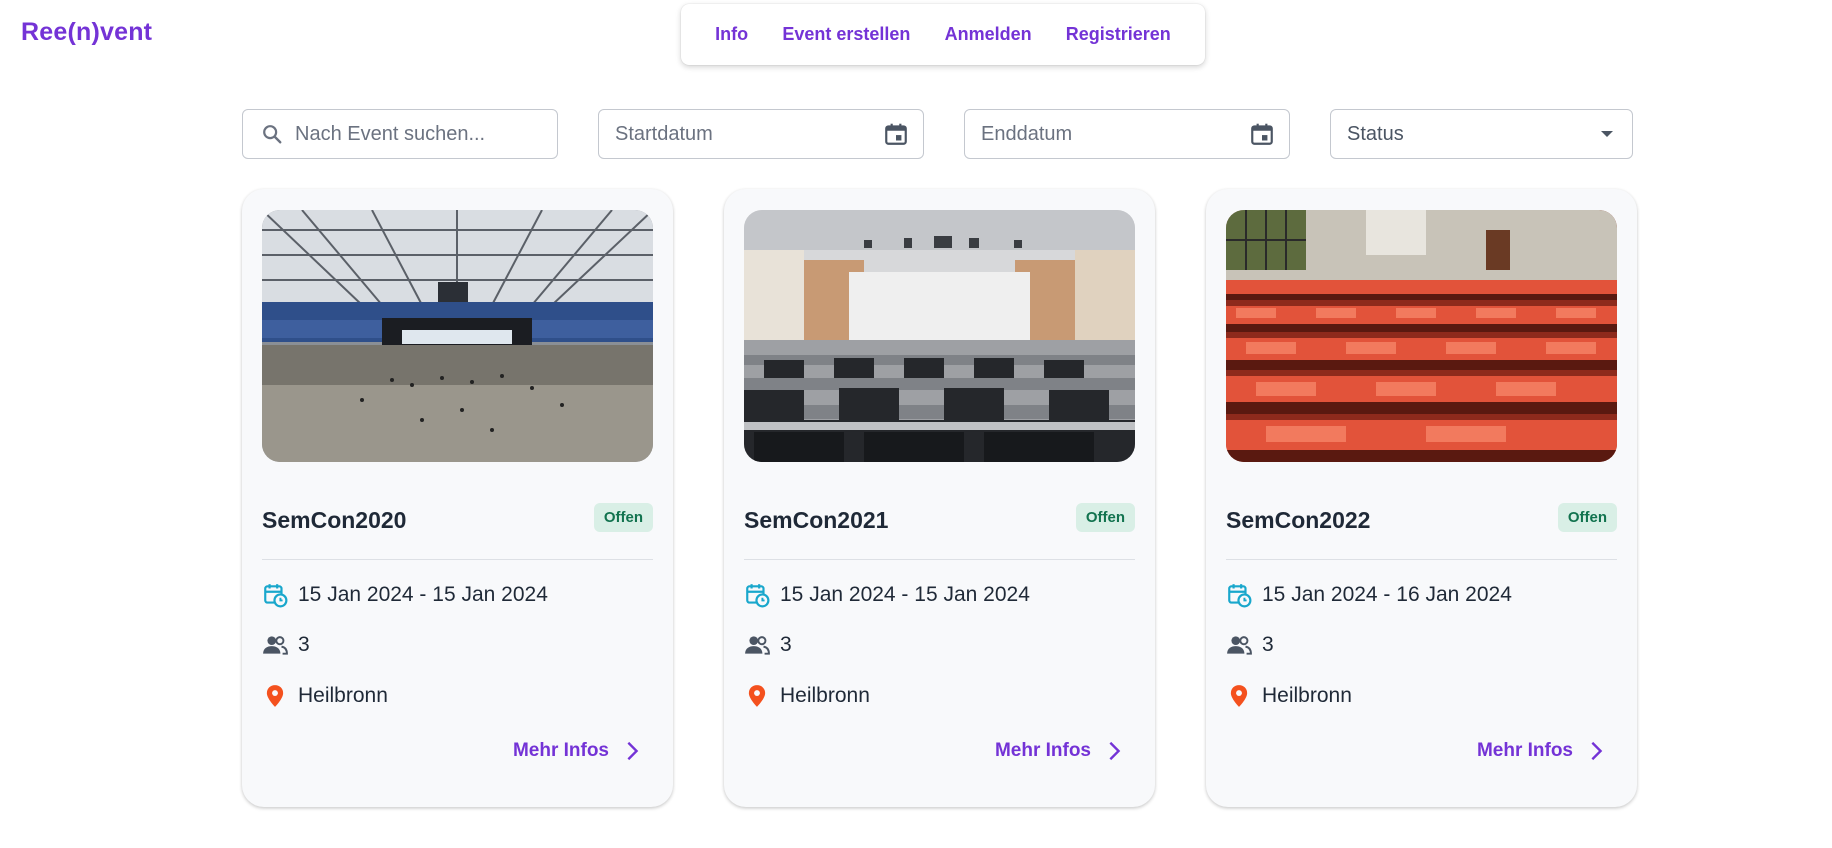 The height and width of the screenshot is (848, 1832). Describe the element at coordinates (426, 134) in the screenshot. I see `search-input` at that location.